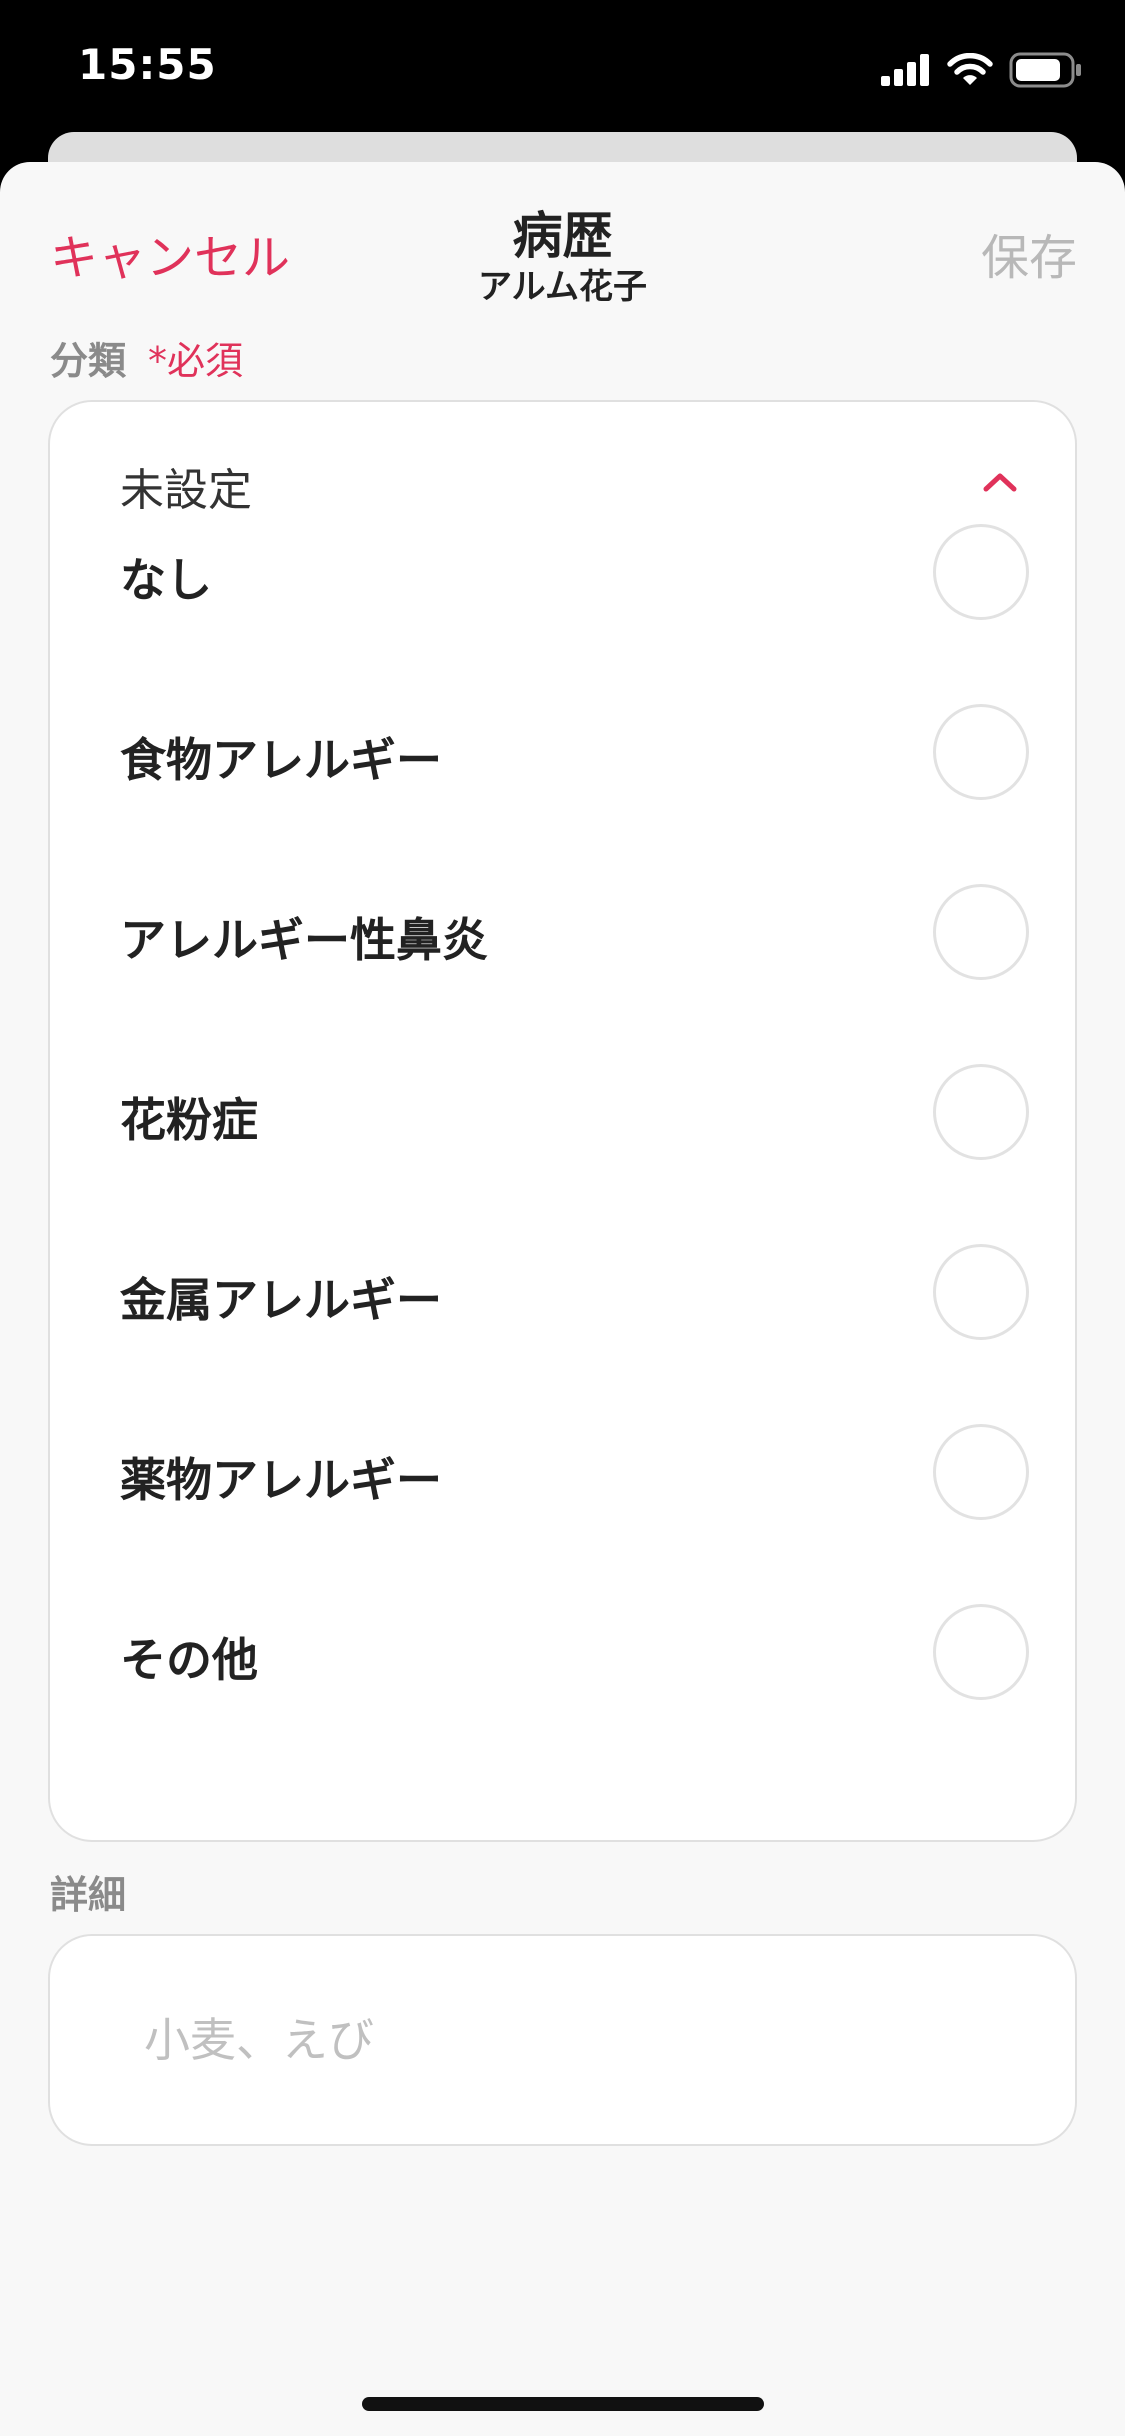 The image size is (1125, 2436). Describe the element at coordinates (562, 752) in the screenshot. I see `option-food-allergy: 食物アレルギー` at that location.